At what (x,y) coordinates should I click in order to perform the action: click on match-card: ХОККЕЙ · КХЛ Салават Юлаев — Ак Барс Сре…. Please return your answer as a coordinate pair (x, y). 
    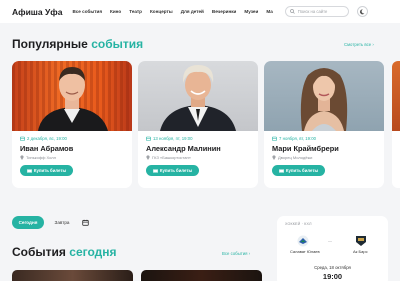
    Looking at the image, I should click on (332, 248).